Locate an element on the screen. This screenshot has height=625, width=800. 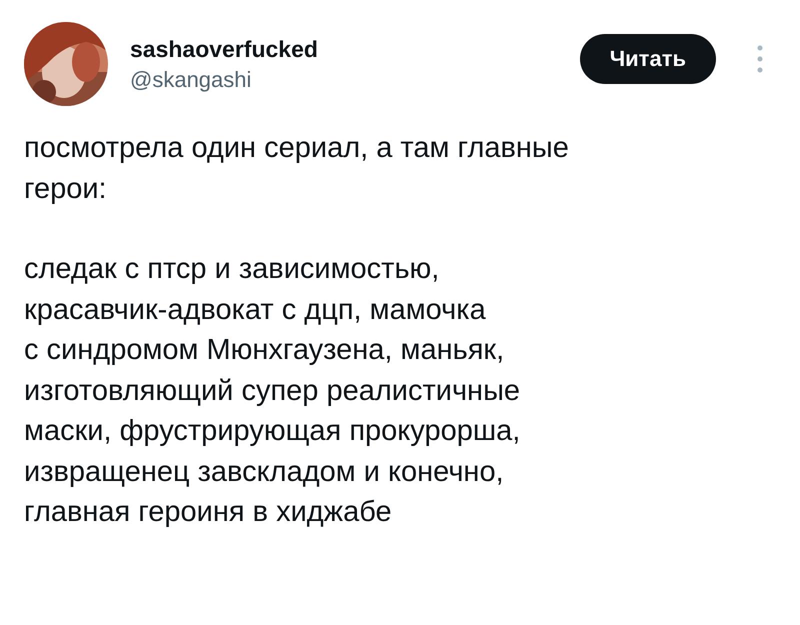
tweet-paragraph: посмотрела один сериал, а там главные герои: is located at coordinates (297, 168).